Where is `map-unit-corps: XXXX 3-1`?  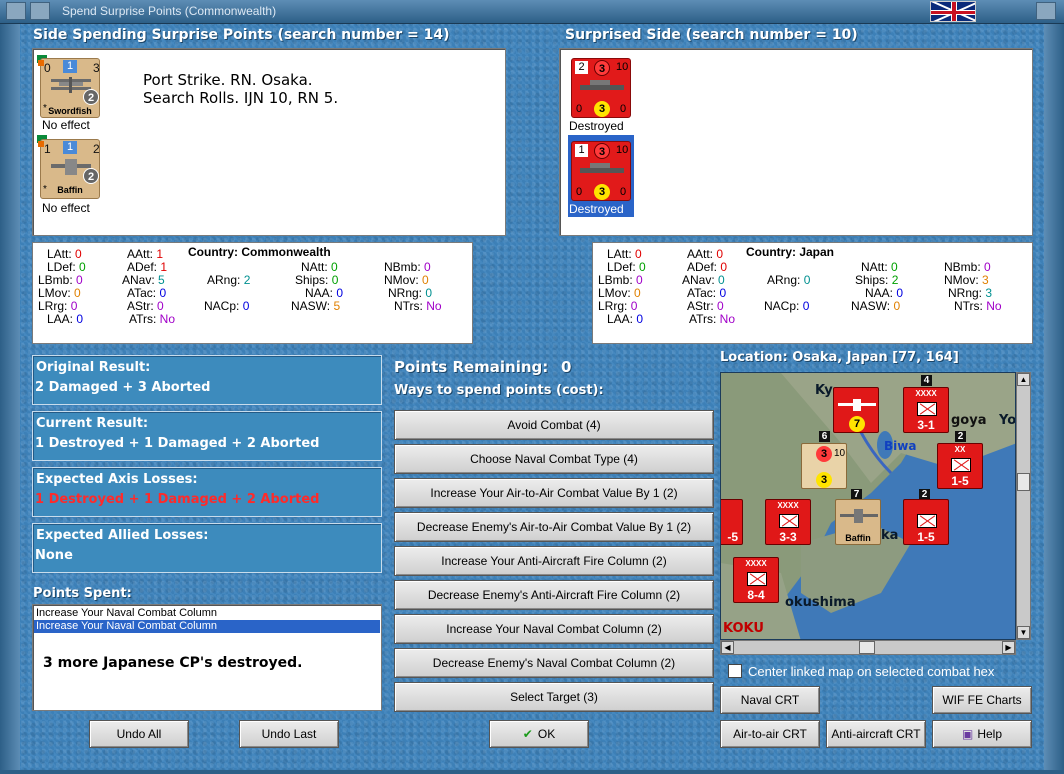 map-unit-corps: XXXX 3-1 is located at coordinates (926, 410).